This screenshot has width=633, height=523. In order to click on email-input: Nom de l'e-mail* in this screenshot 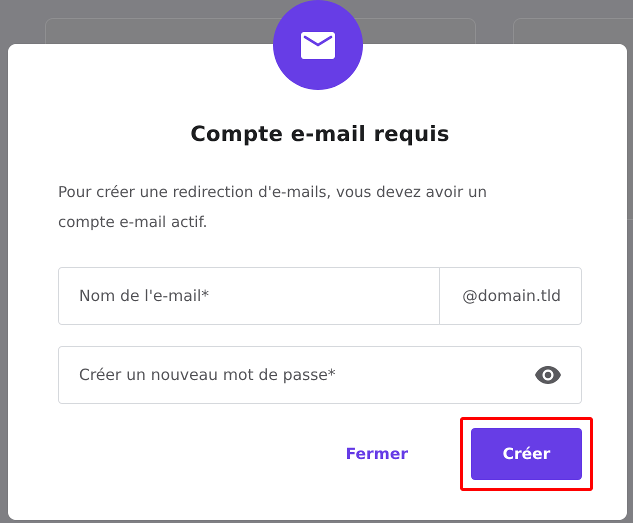, I will do `click(249, 296)`.